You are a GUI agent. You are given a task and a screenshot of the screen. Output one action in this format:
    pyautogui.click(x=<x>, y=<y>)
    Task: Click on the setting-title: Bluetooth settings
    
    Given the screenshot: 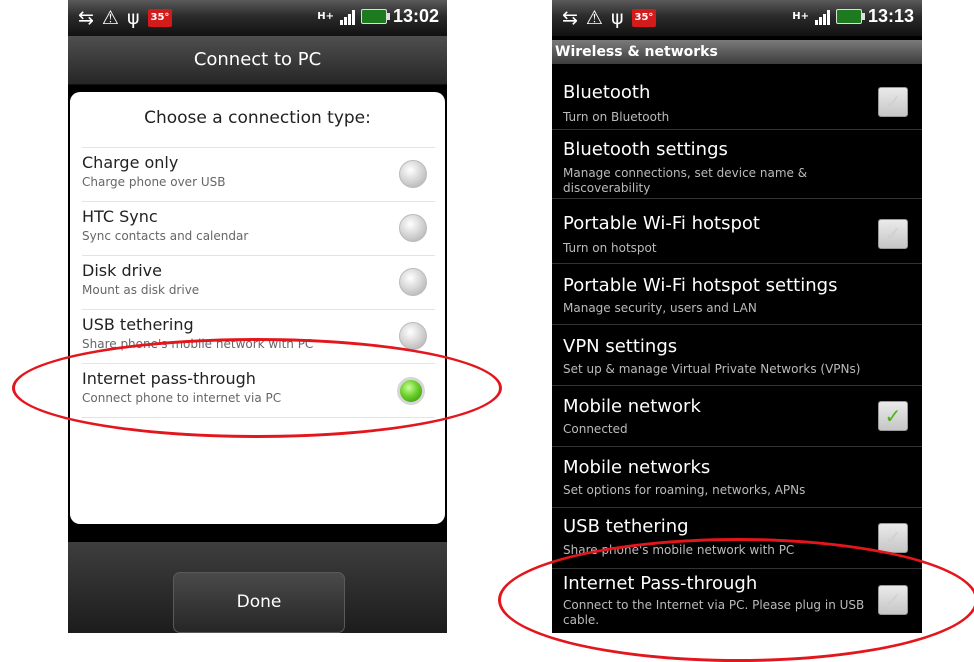 What is the action you would take?
    pyautogui.click(x=645, y=149)
    